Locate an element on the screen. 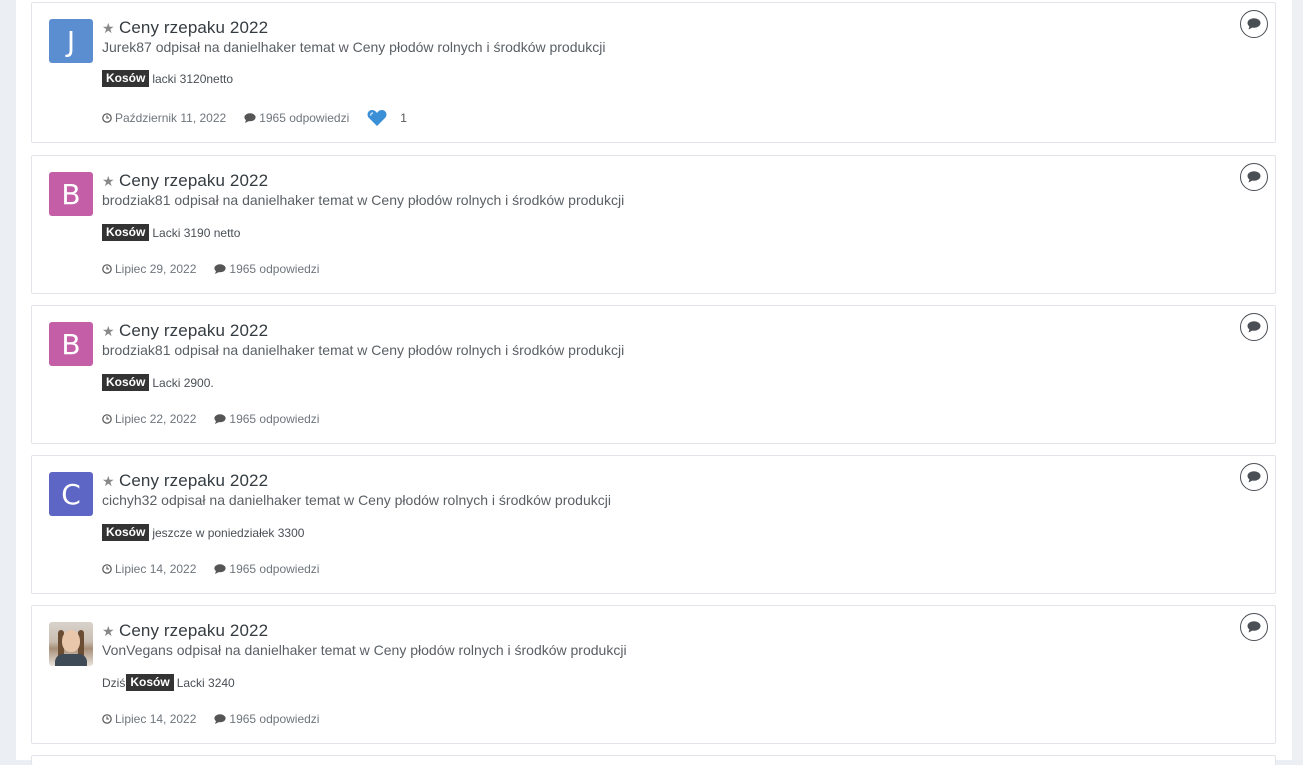  post-date: Lipiec 29, 2022 is located at coordinates (149, 269).